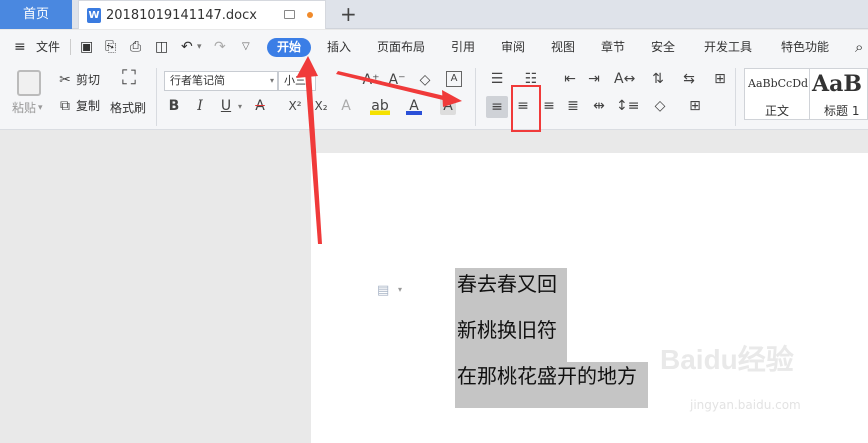 The height and width of the screenshot is (443, 868). Describe the element at coordinates (526, 108) in the screenshot. I see `highlight-box` at that location.